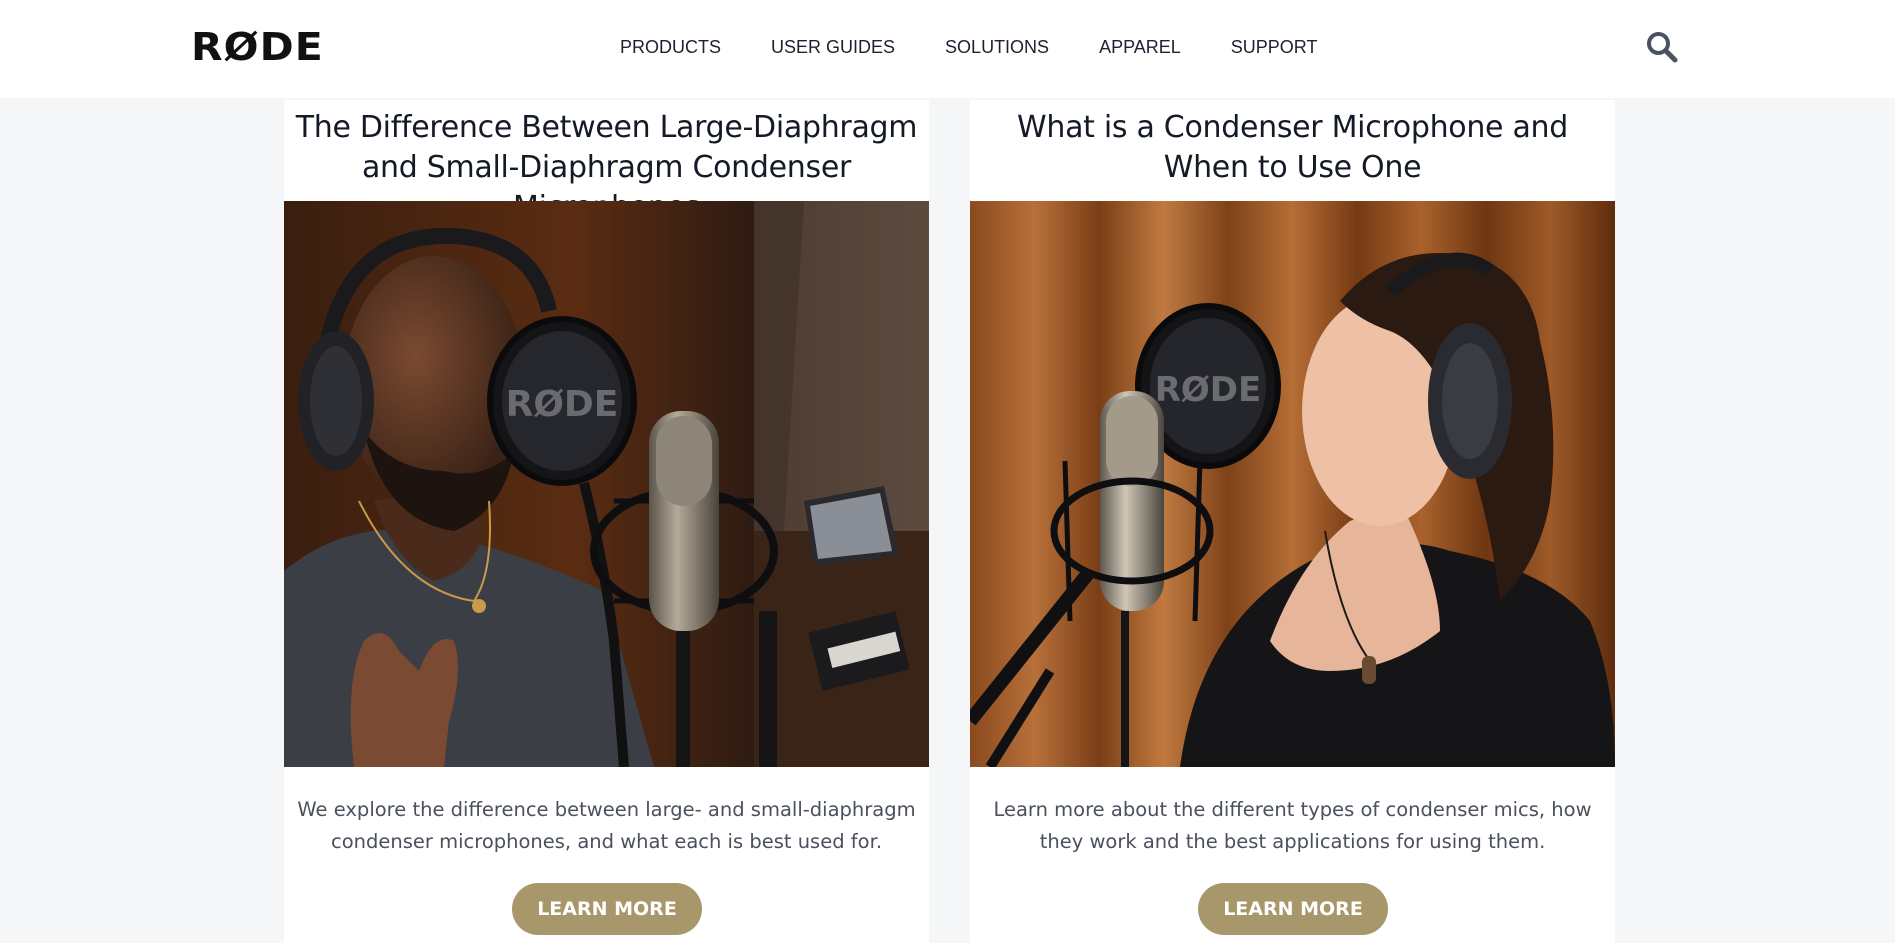 This screenshot has height=943, width=1895. What do you see at coordinates (1662, 47) in the screenshot?
I see `search-icon` at bounding box center [1662, 47].